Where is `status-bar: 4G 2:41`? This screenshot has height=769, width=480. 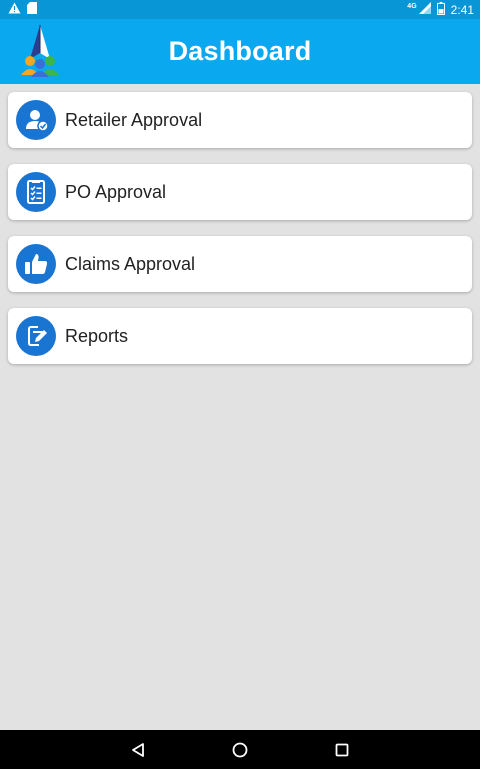
status-bar: 4G 2:41 is located at coordinates (240, 9).